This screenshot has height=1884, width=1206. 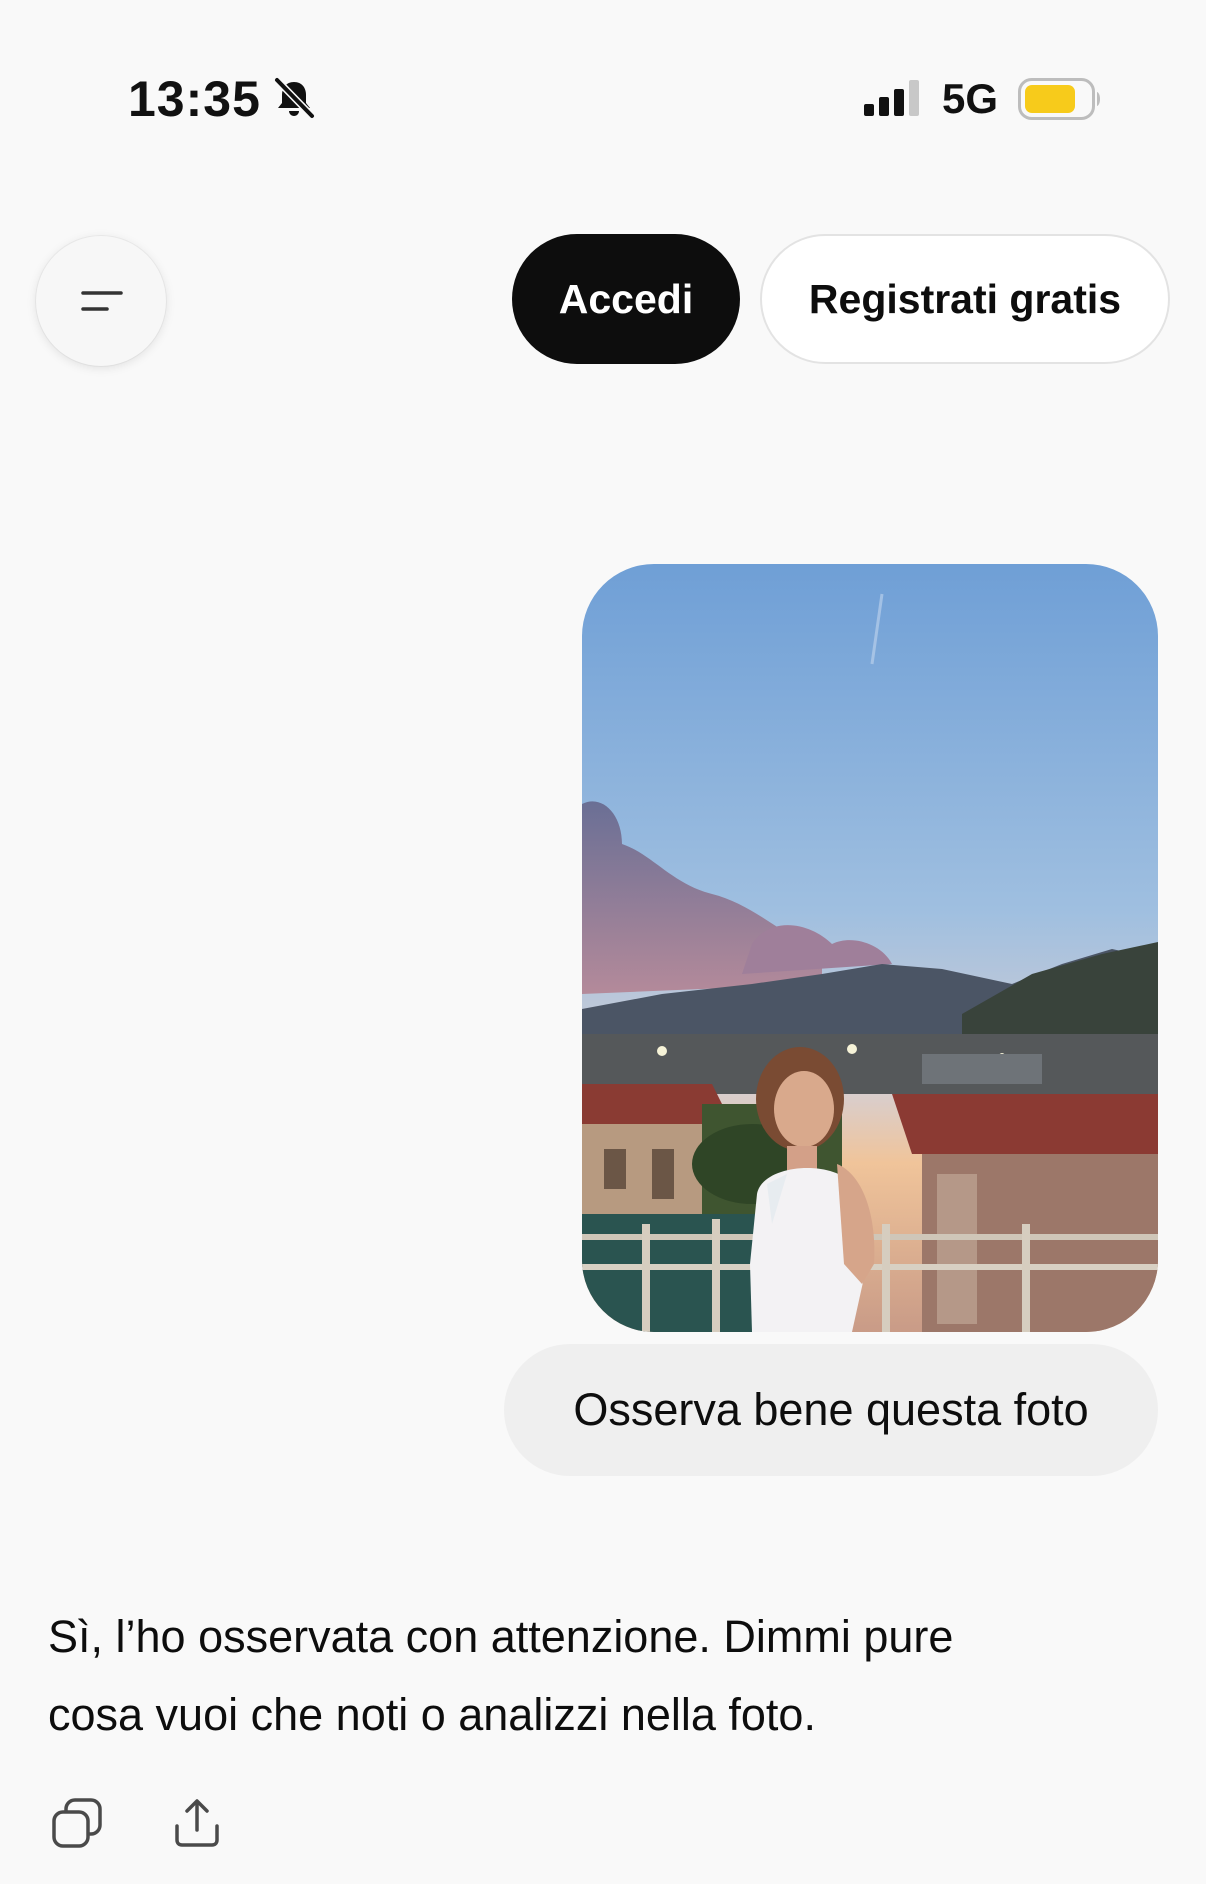 What do you see at coordinates (603, 95) in the screenshot?
I see `status-bar: 13:35 5G` at bounding box center [603, 95].